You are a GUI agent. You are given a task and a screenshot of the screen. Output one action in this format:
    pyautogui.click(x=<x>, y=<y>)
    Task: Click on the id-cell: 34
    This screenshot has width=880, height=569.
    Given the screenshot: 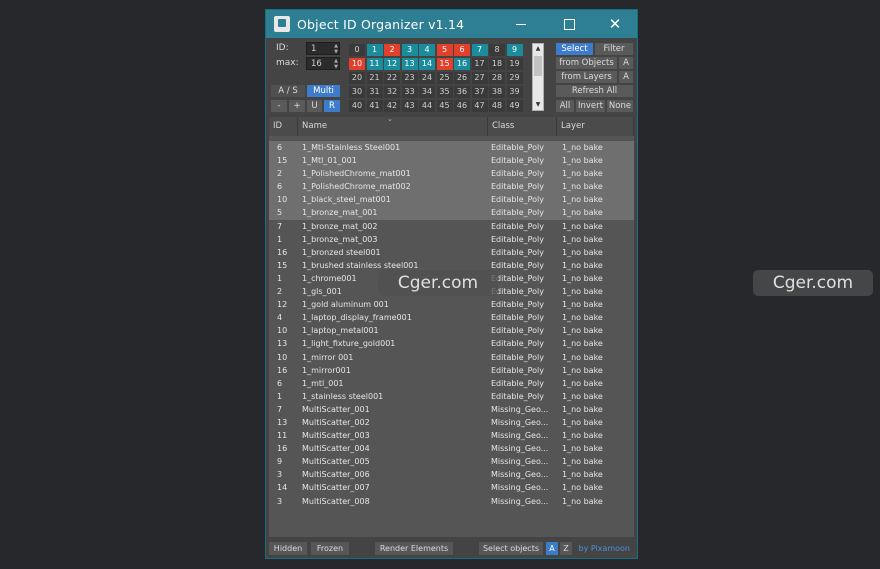 What is the action you would take?
    pyautogui.click(x=427, y=92)
    